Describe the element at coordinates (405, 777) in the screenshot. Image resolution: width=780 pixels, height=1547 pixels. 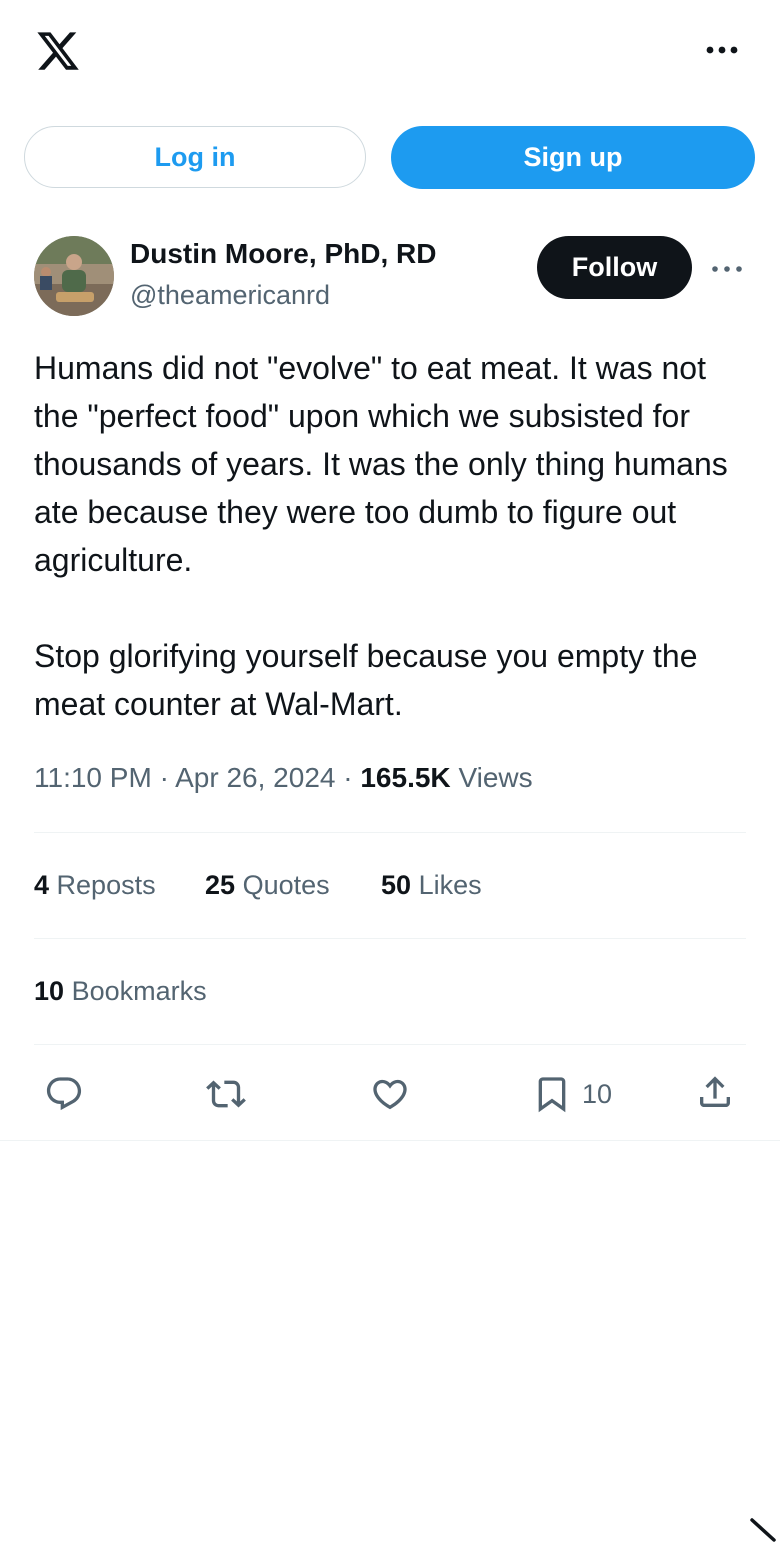
I see `views-count: 165.5K` at that location.